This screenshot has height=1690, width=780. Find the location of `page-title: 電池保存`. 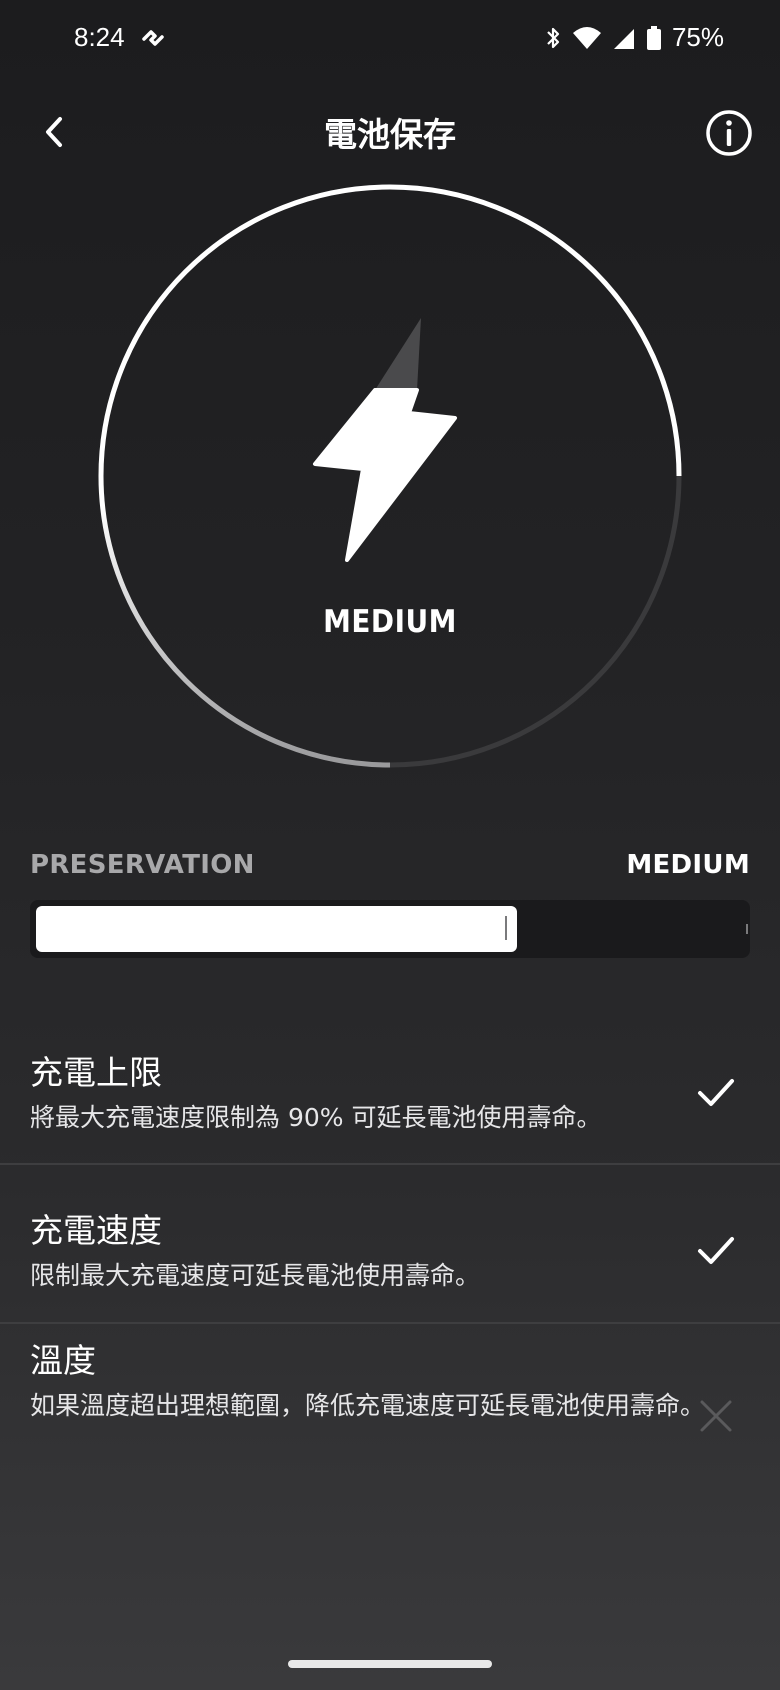

page-title: 電池保存 is located at coordinates (390, 134).